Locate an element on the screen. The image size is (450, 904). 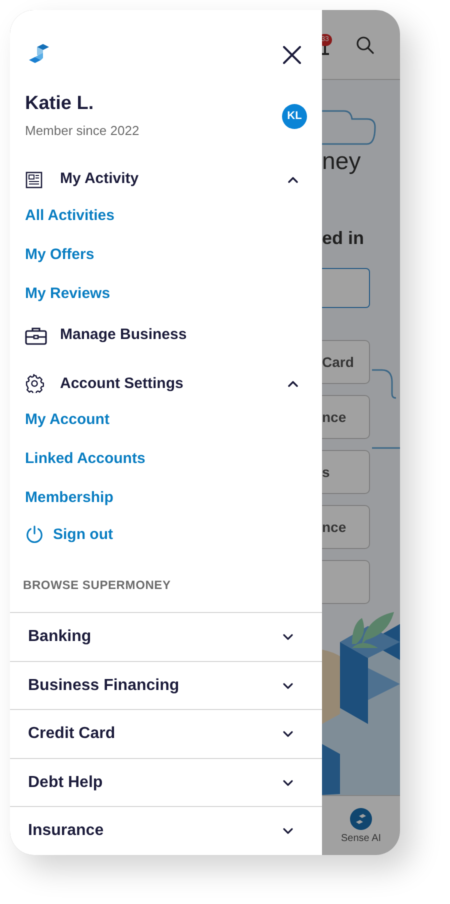
user-name: Katie L. is located at coordinates (60, 104).